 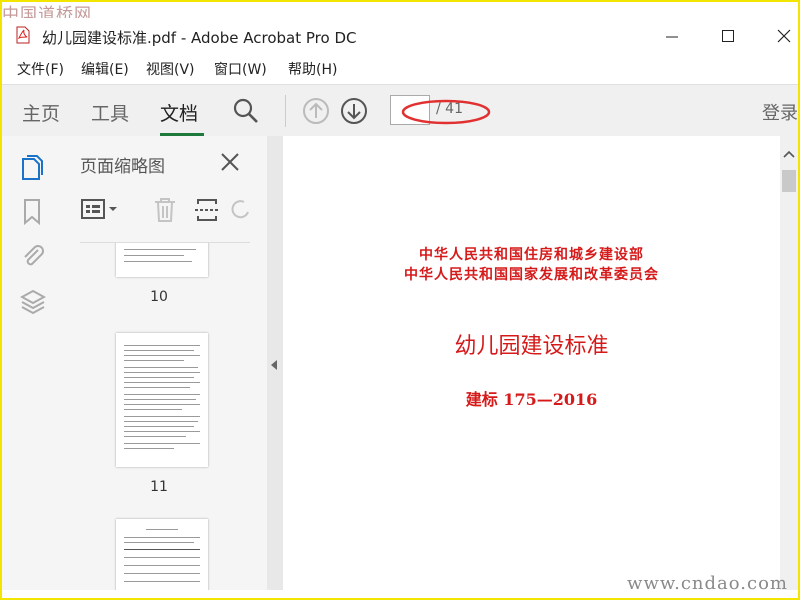 What do you see at coordinates (780, 112) in the screenshot?
I see `login-link: 登录` at bounding box center [780, 112].